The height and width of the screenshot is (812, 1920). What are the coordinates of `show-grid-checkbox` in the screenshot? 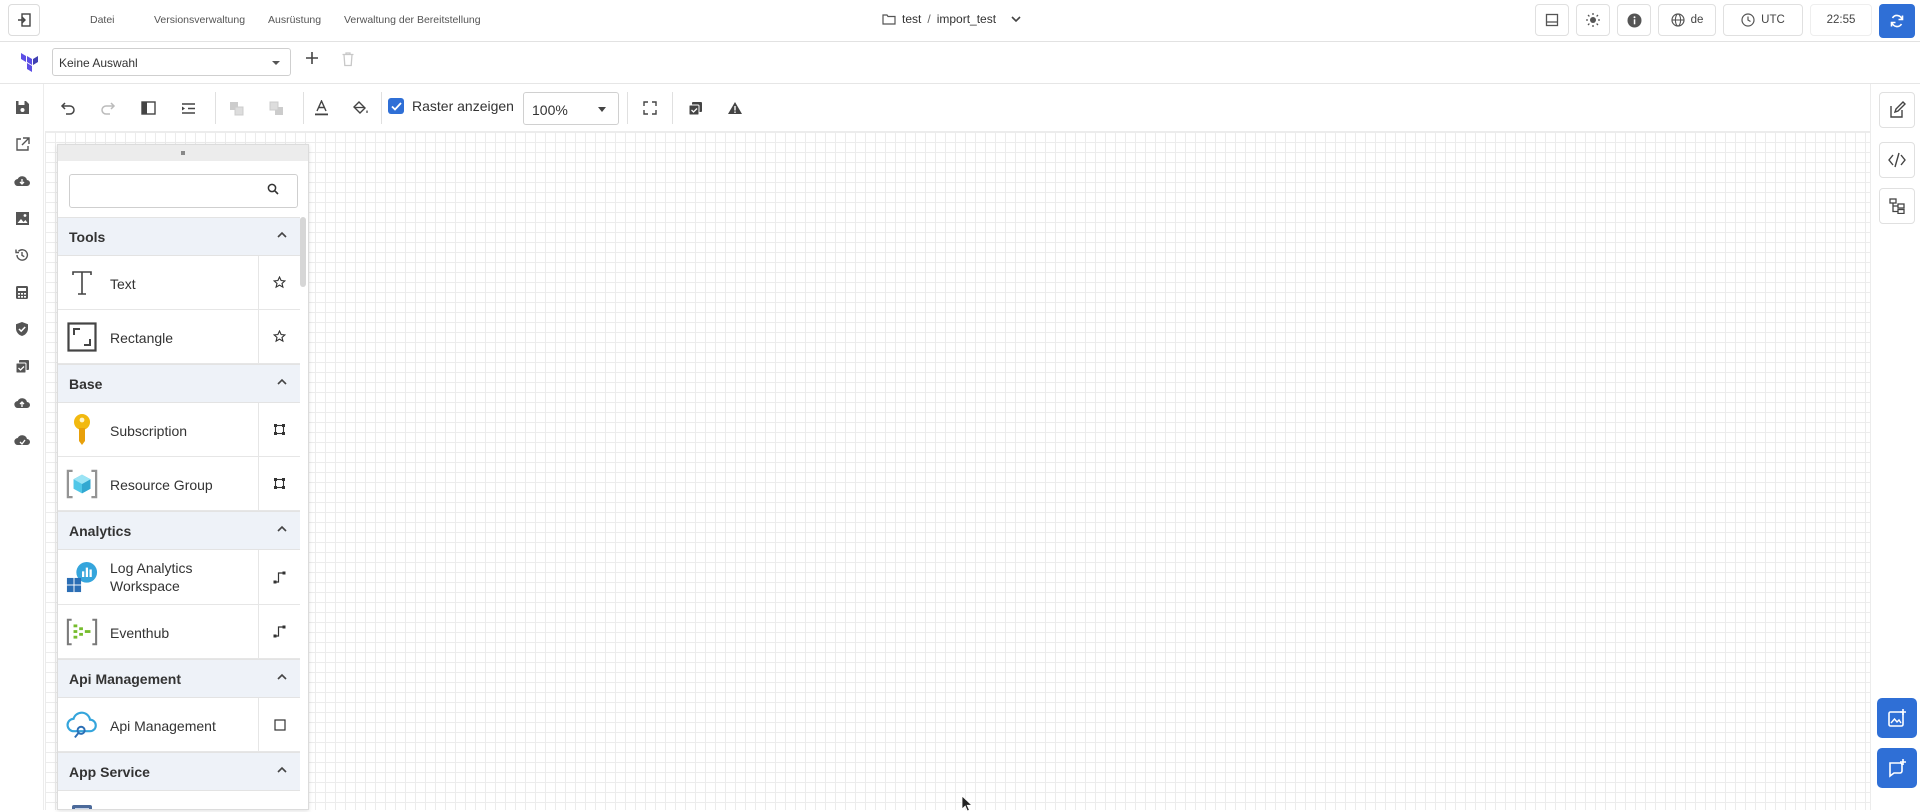 It's located at (396, 106).